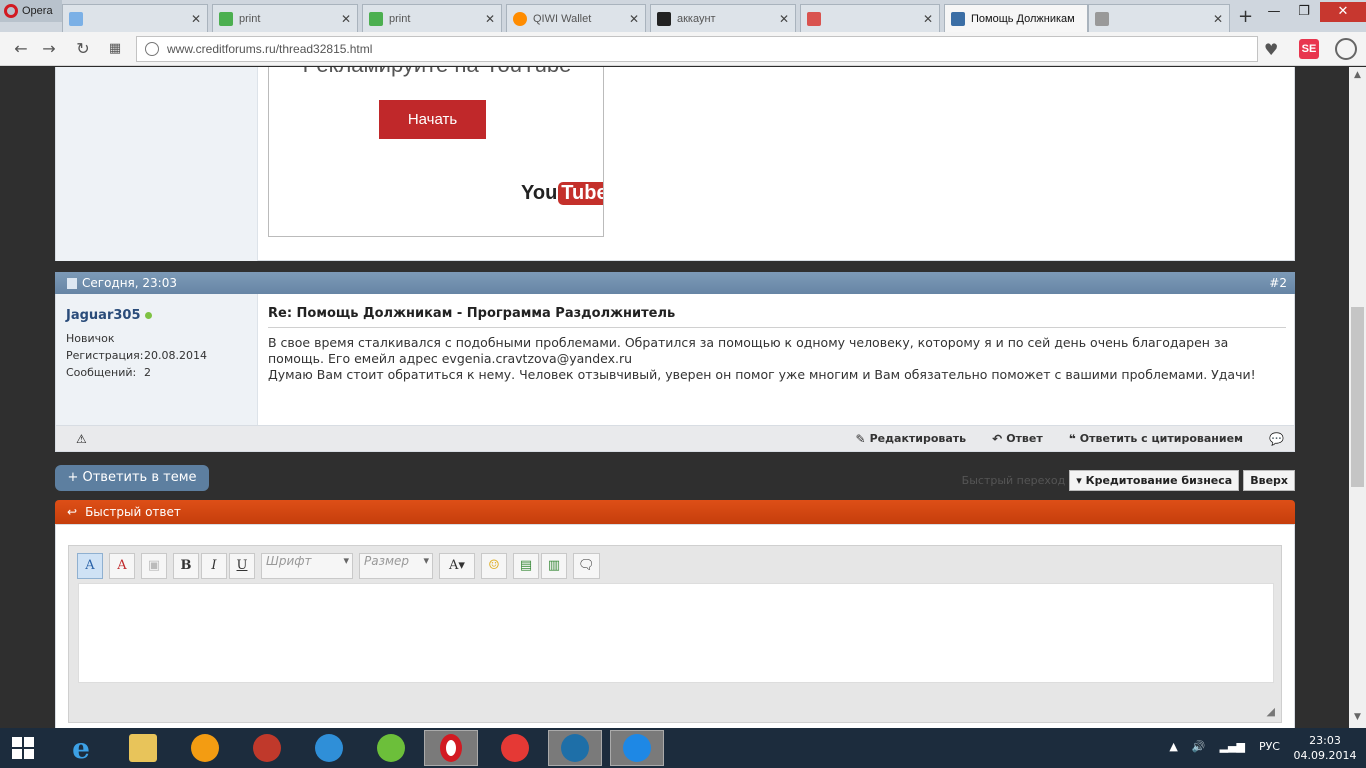 The width and height of the screenshot is (1366, 768). I want to click on multiquote-button: 💬, so click(1276, 439).